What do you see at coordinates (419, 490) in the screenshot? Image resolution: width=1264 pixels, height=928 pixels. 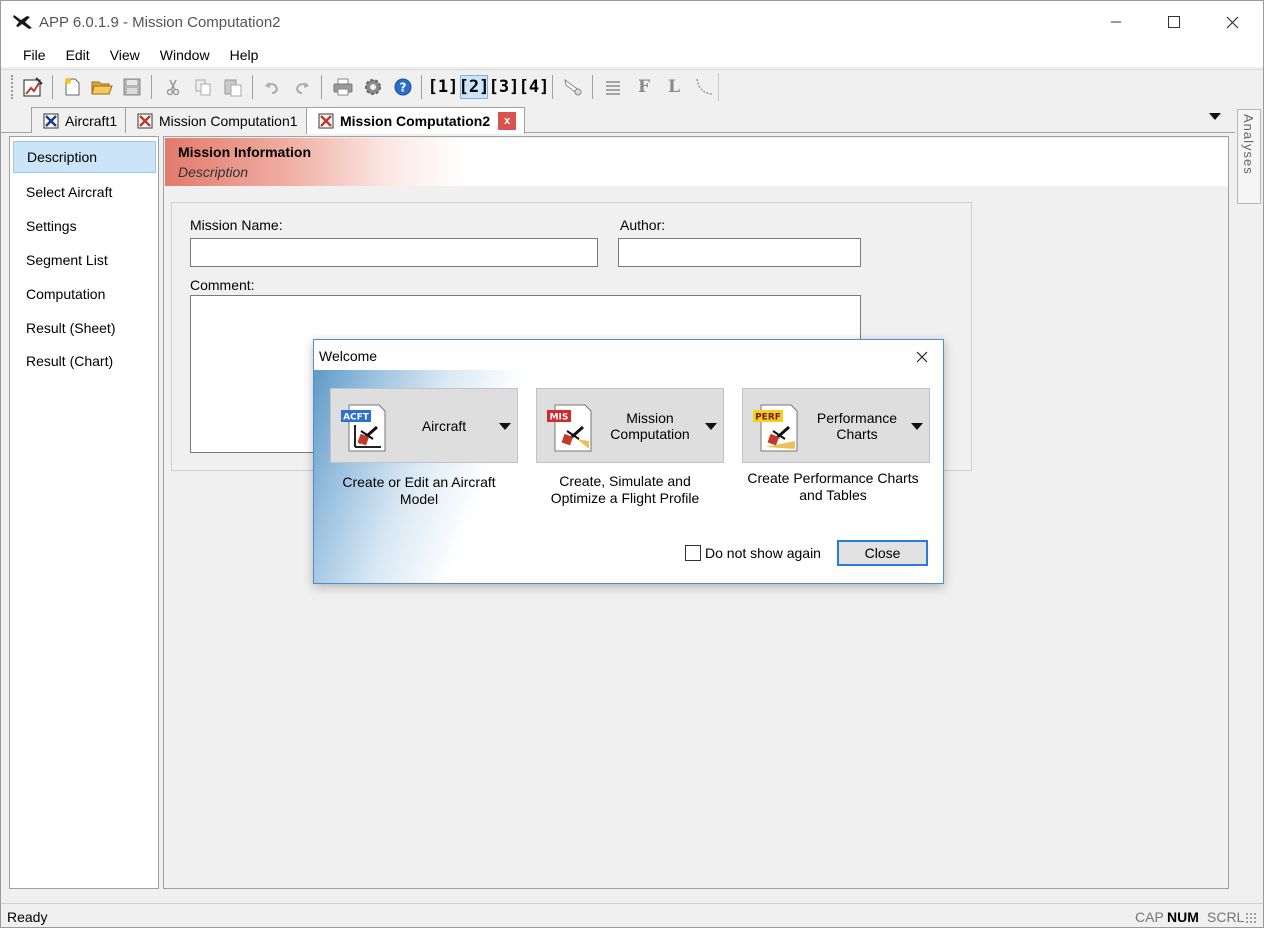 I see `aircraft-description: Create or Edit an Aircraft Model` at bounding box center [419, 490].